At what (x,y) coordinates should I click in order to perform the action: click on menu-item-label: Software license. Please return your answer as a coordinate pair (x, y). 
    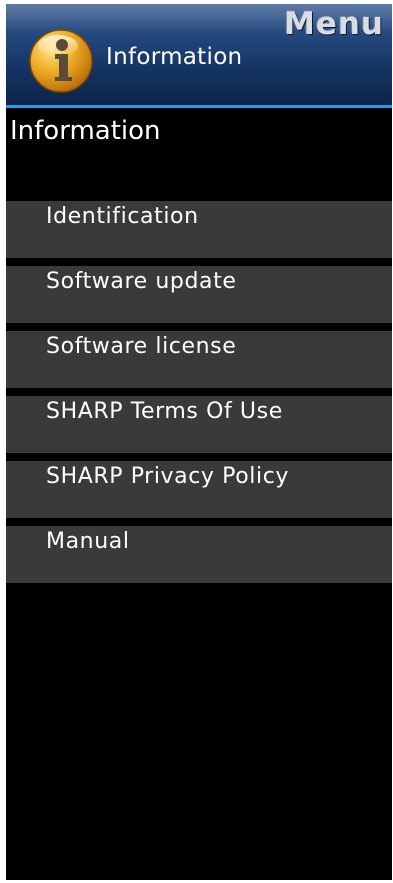
    Looking at the image, I should click on (141, 346).